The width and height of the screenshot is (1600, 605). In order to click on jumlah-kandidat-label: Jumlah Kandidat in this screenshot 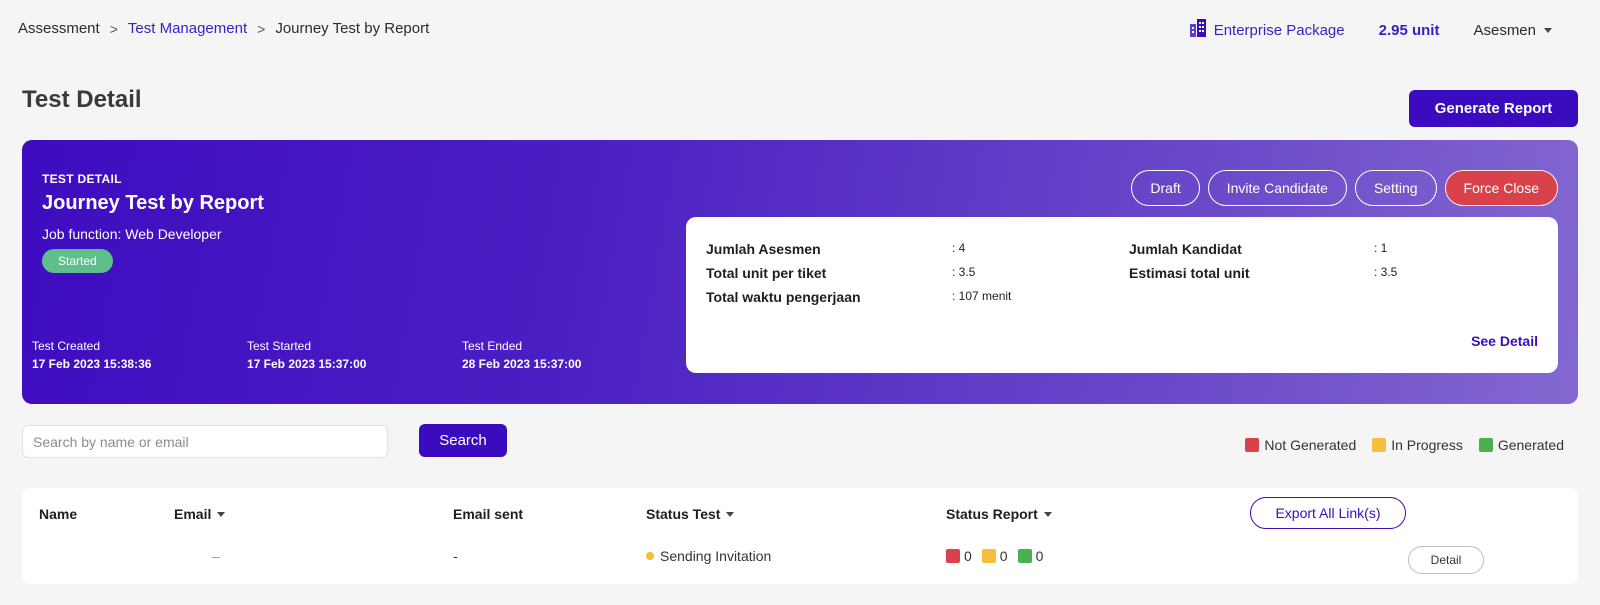, I will do `click(1185, 249)`.